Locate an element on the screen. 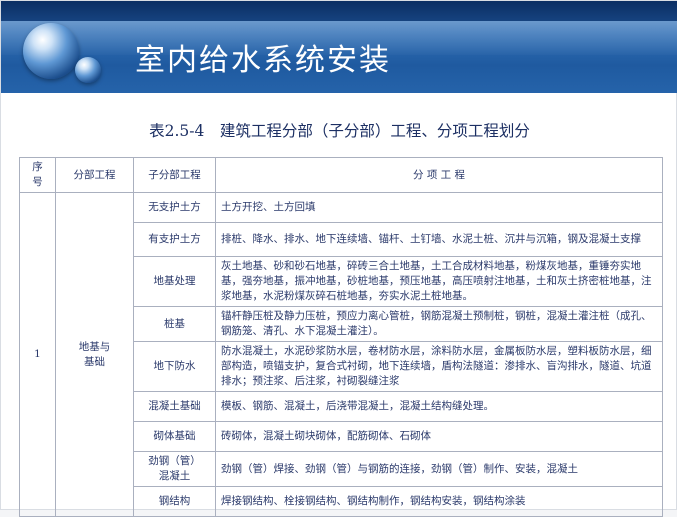 The height and width of the screenshot is (517, 677). header-seq: 序 号 is located at coordinates (37, 175).